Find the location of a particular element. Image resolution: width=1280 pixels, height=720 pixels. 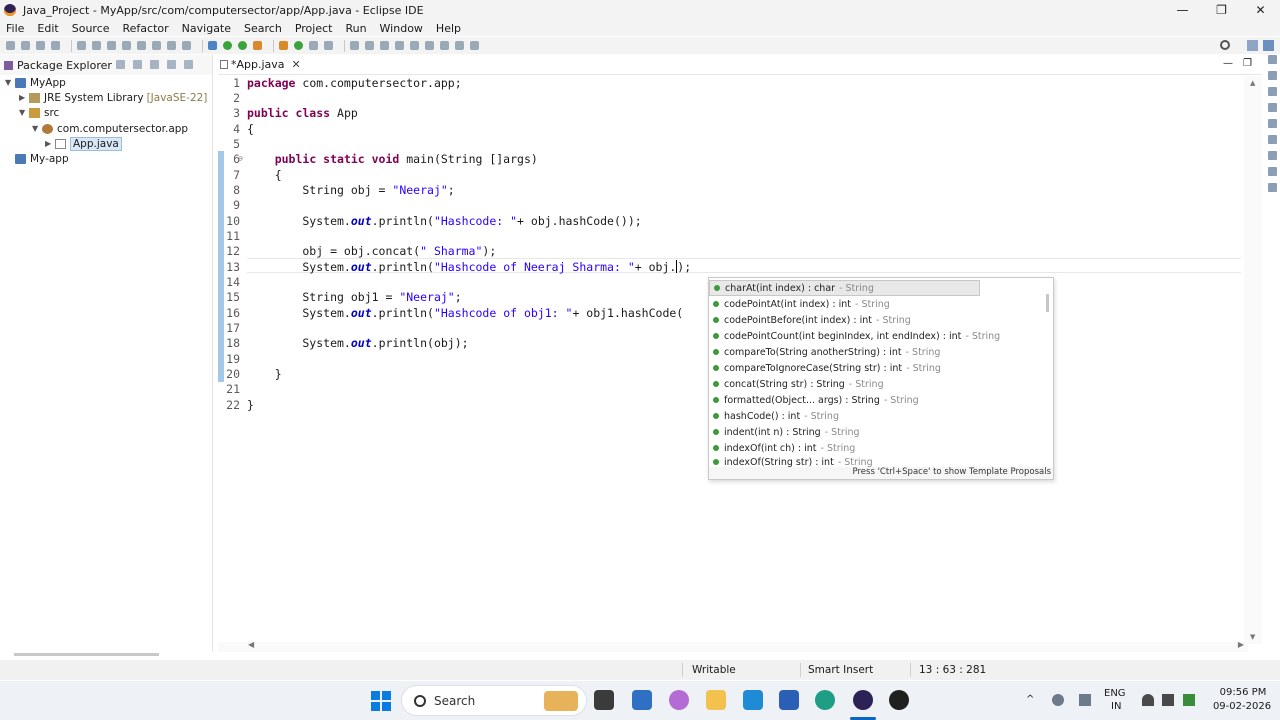

clock-date: 09-02-2026 is located at coordinates (1242, 706).